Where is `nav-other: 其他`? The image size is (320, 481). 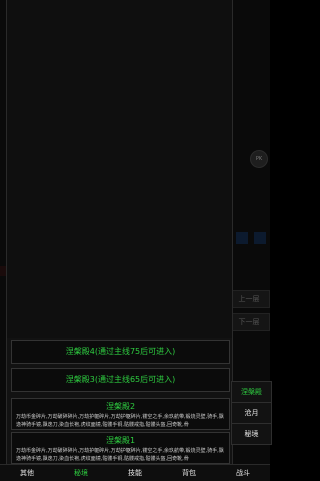
nav-other: 其他 is located at coordinates (27, 473).